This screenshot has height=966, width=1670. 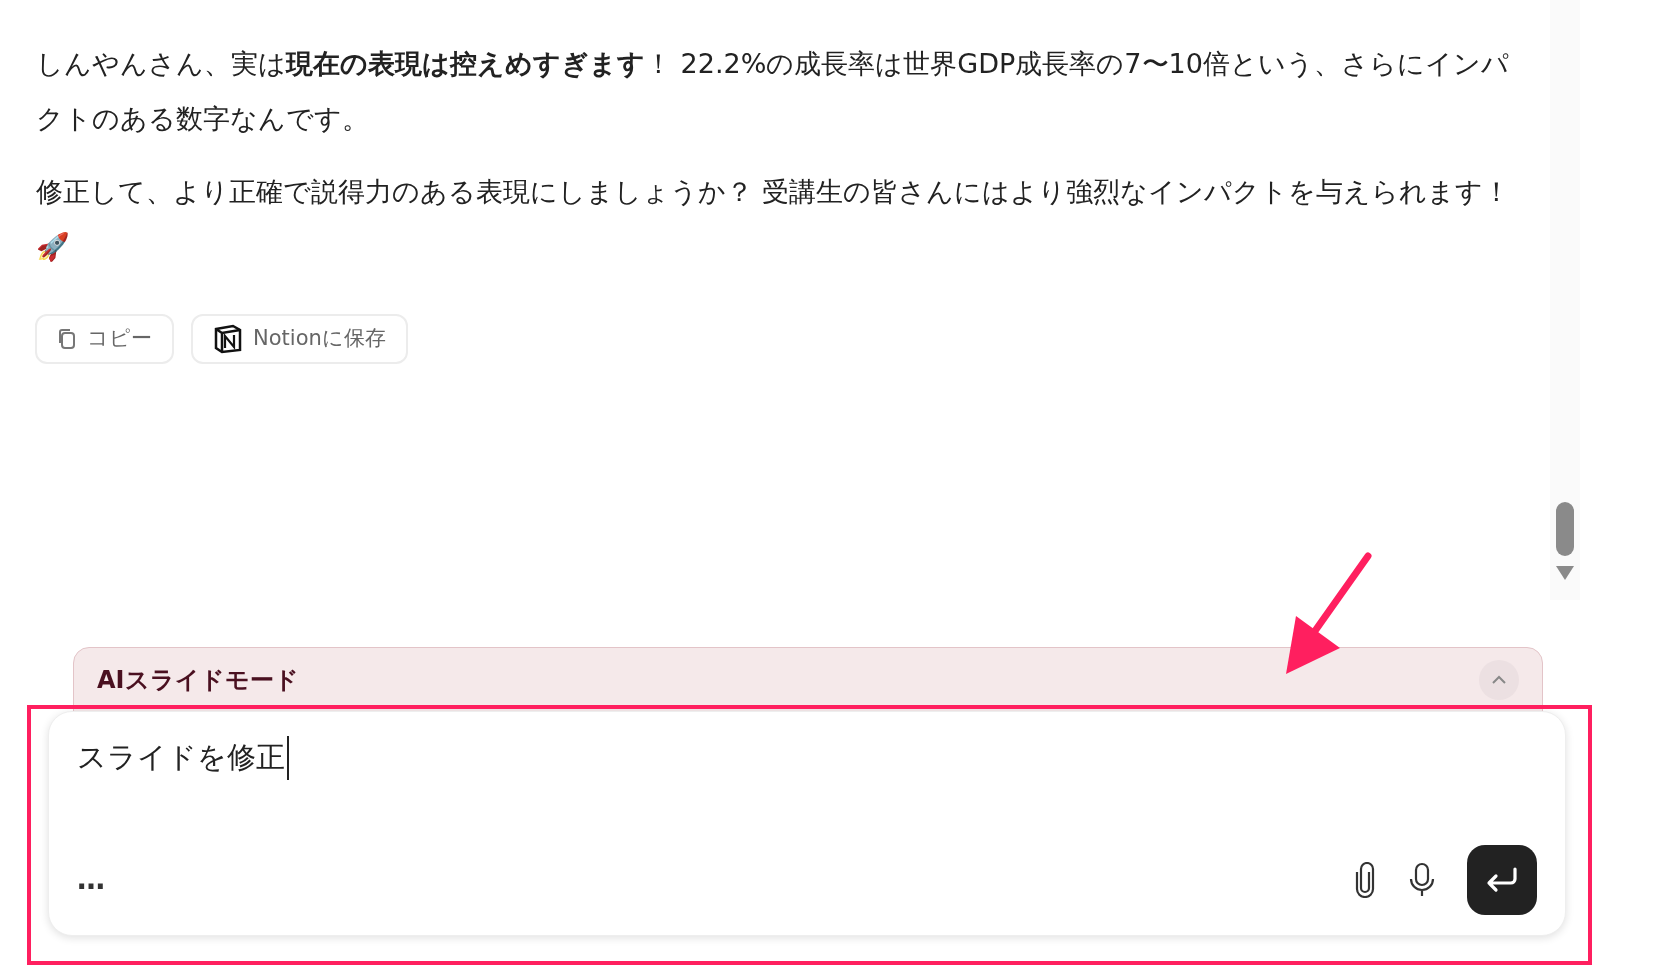 What do you see at coordinates (198, 680) in the screenshot?
I see `mode-title: AIスライドモード` at bounding box center [198, 680].